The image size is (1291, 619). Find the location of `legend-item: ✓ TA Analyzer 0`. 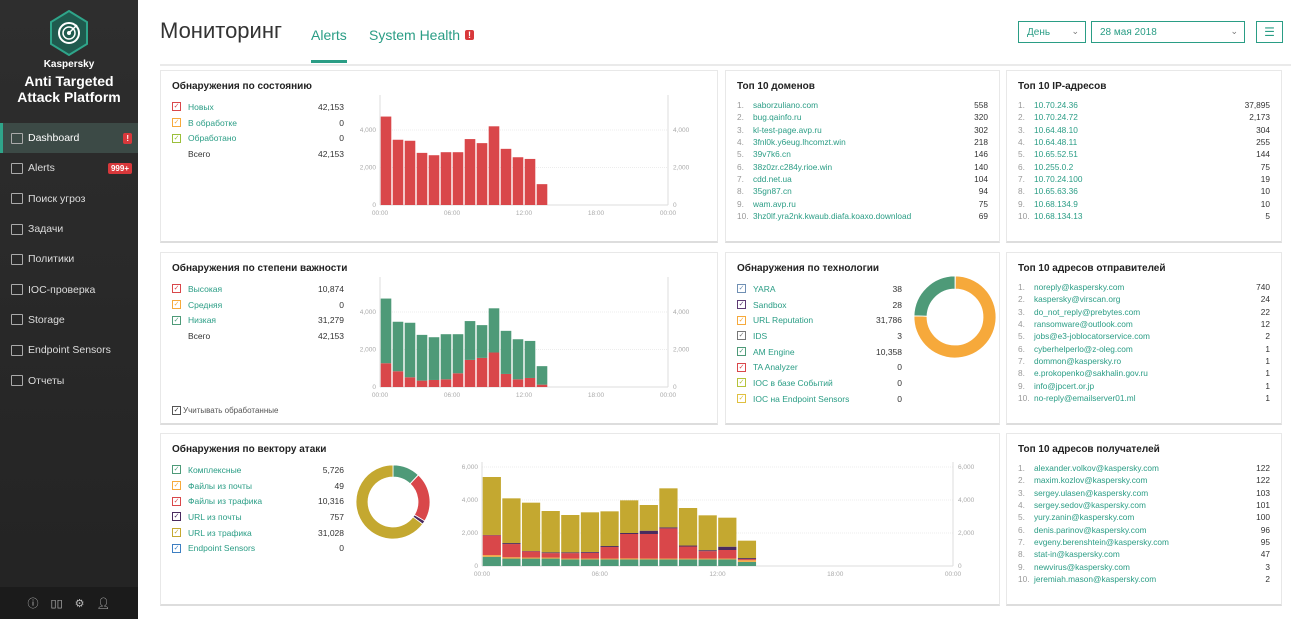

legend-item: ✓ TA Analyzer 0 is located at coordinates (819, 367).